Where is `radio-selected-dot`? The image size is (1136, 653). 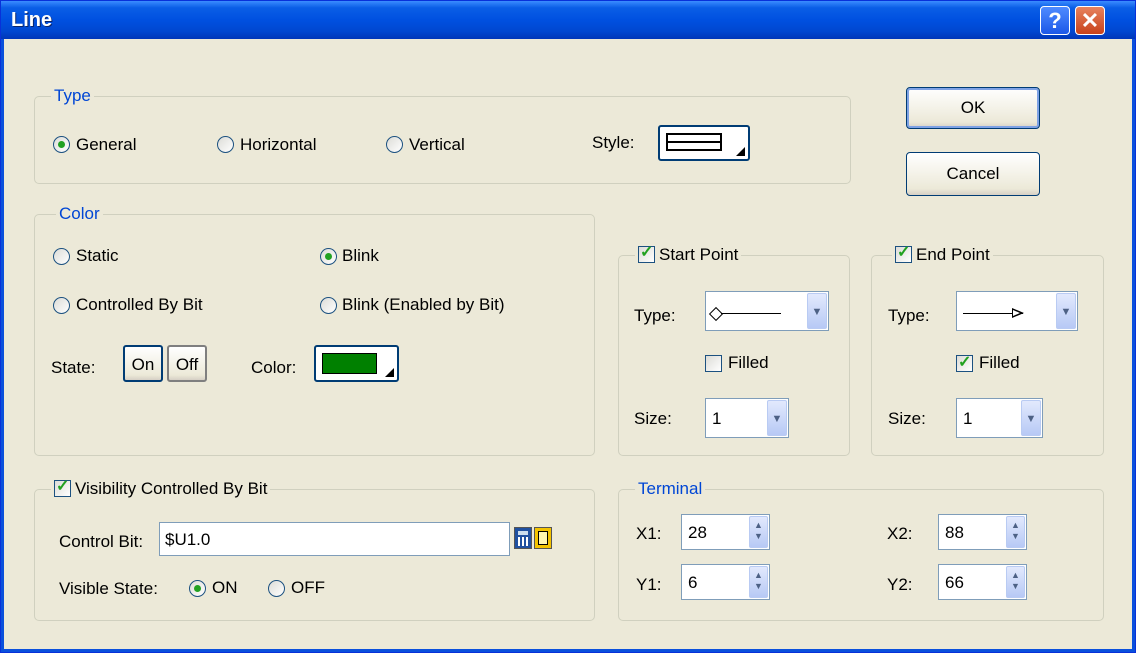
radio-selected-dot is located at coordinates (61, 144).